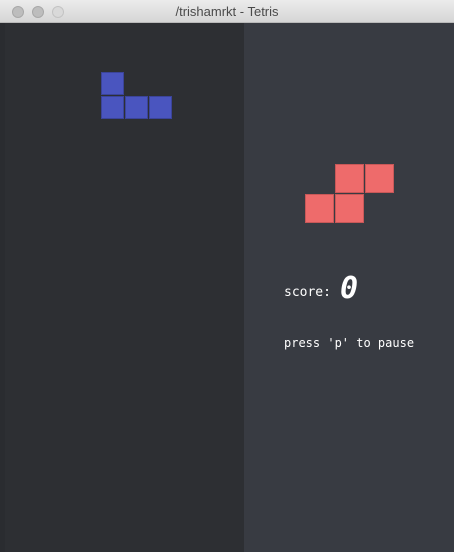  I want to click on pause-hint: press 'p' to pause, so click(349, 343).